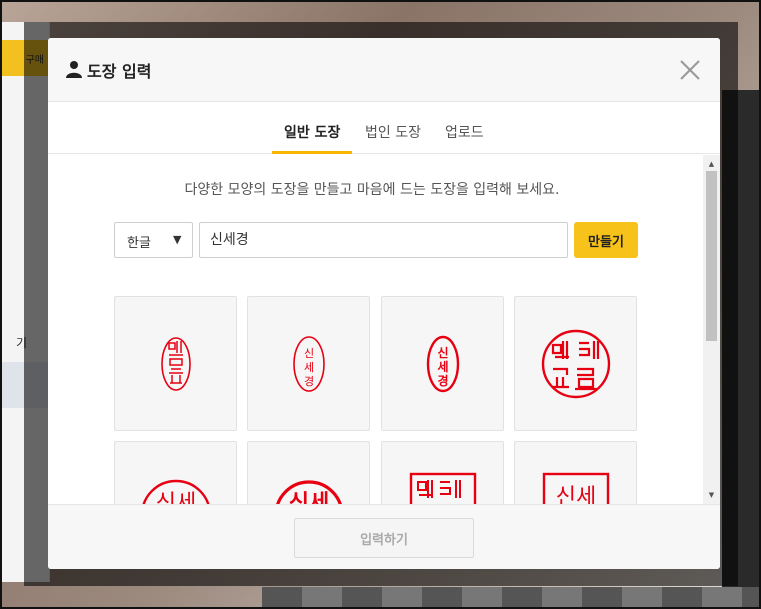  I want to click on close-icon, so click(690, 70).